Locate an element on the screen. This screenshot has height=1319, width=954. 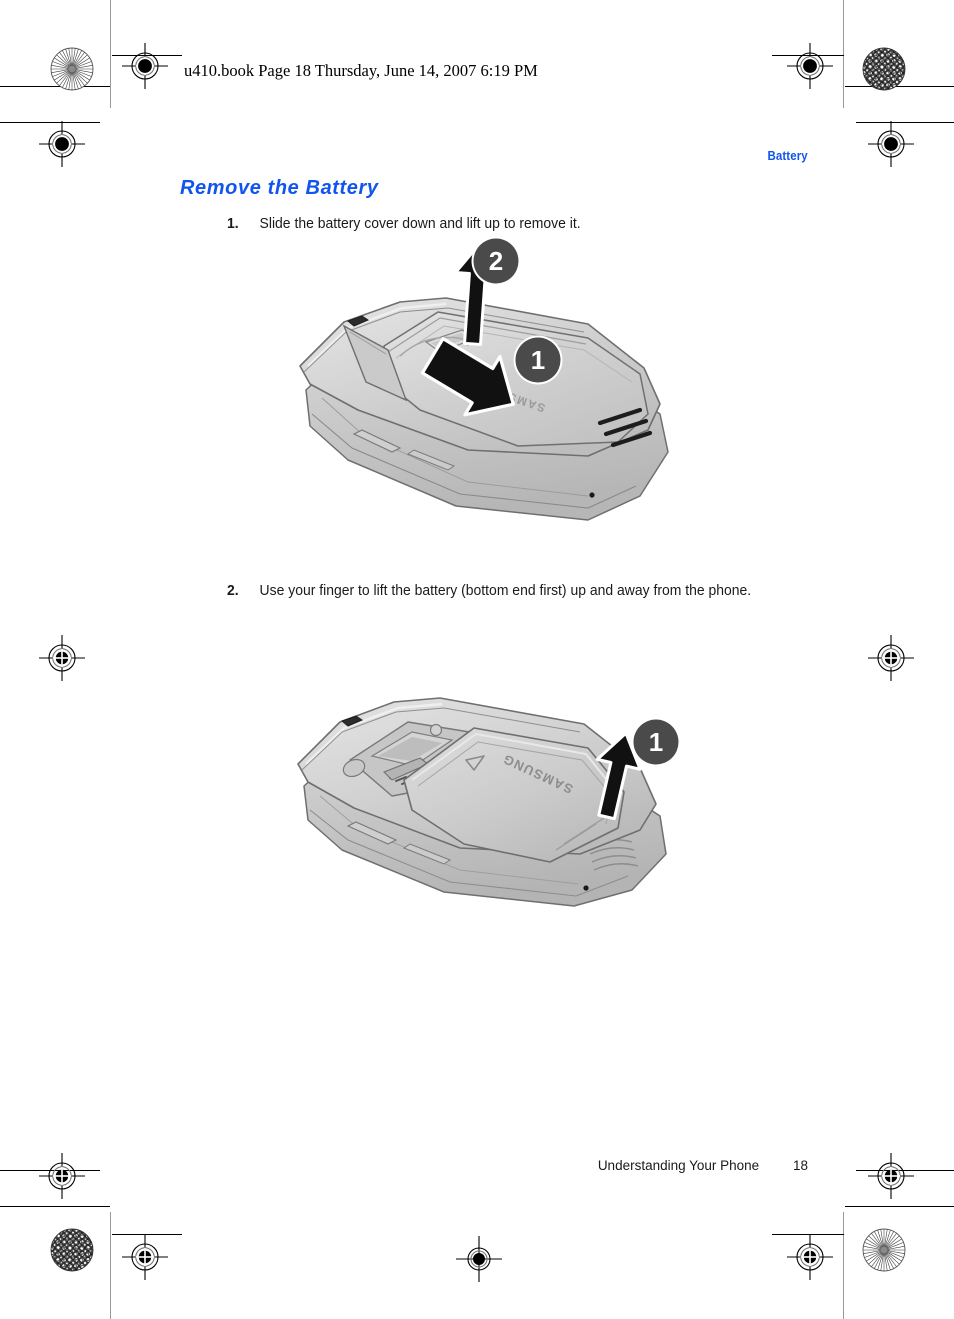
crop-guide-right is located at coordinates (843, 54).